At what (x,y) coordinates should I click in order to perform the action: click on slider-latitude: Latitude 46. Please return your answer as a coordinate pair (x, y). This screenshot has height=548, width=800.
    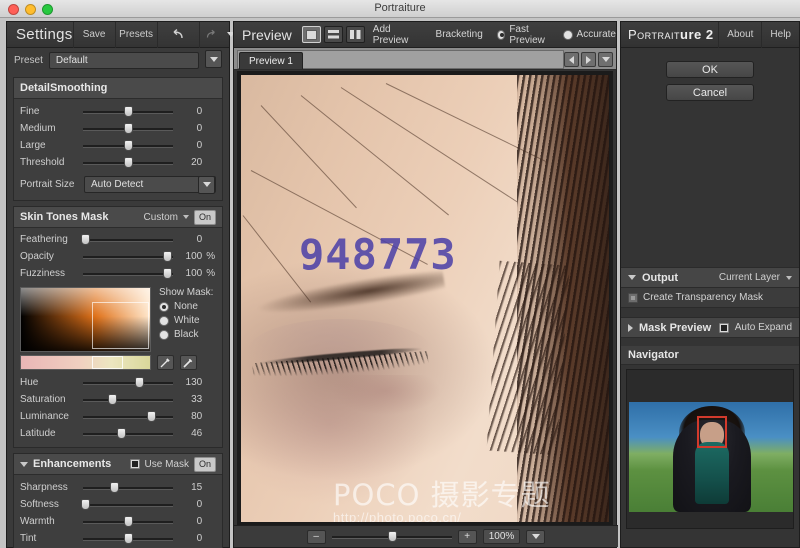
    Looking at the image, I should click on (118, 433).